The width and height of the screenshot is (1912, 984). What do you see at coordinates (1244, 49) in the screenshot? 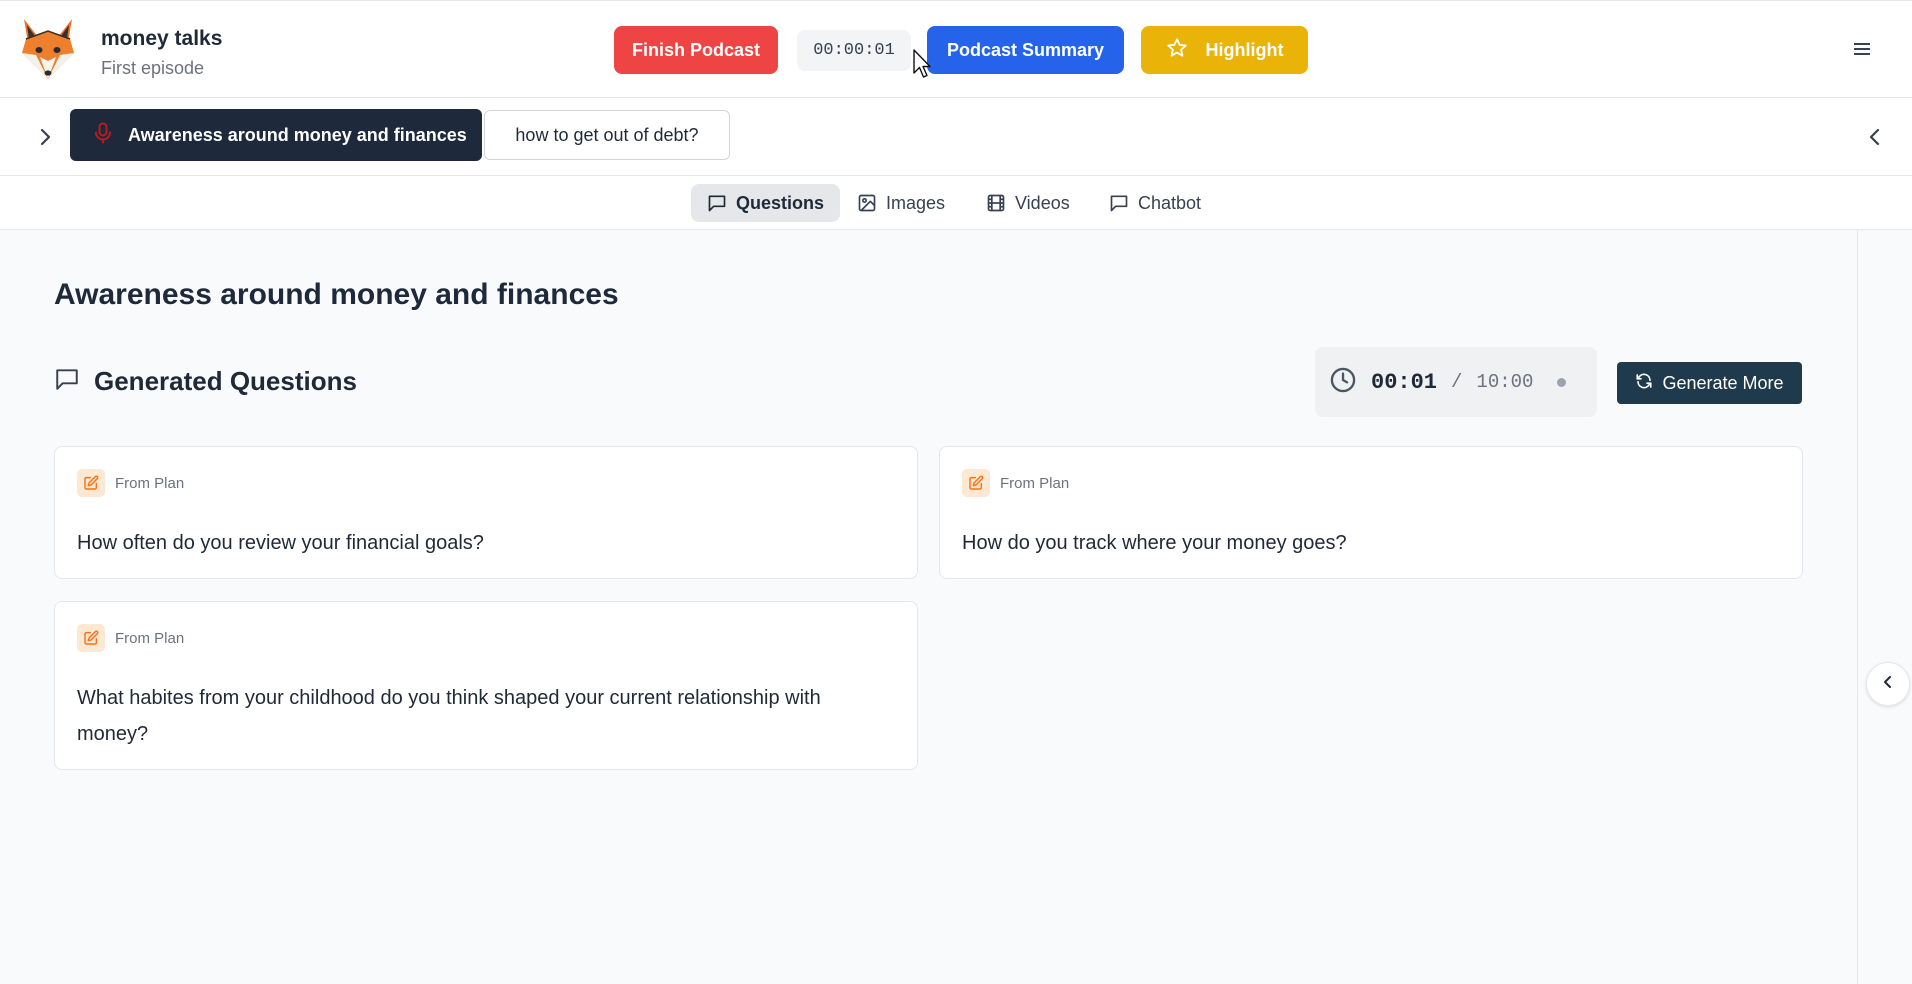
I see `highlight-label: Highlight` at bounding box center [1244, 49].